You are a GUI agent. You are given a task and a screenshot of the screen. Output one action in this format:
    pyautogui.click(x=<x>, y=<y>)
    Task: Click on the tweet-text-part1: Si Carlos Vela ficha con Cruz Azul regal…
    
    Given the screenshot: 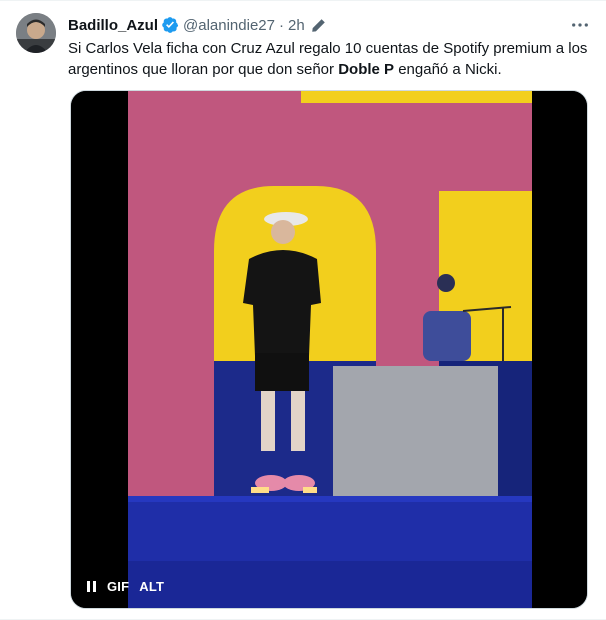 What is the action you would take?
    pyautogui.click(x=328, y=59)
    